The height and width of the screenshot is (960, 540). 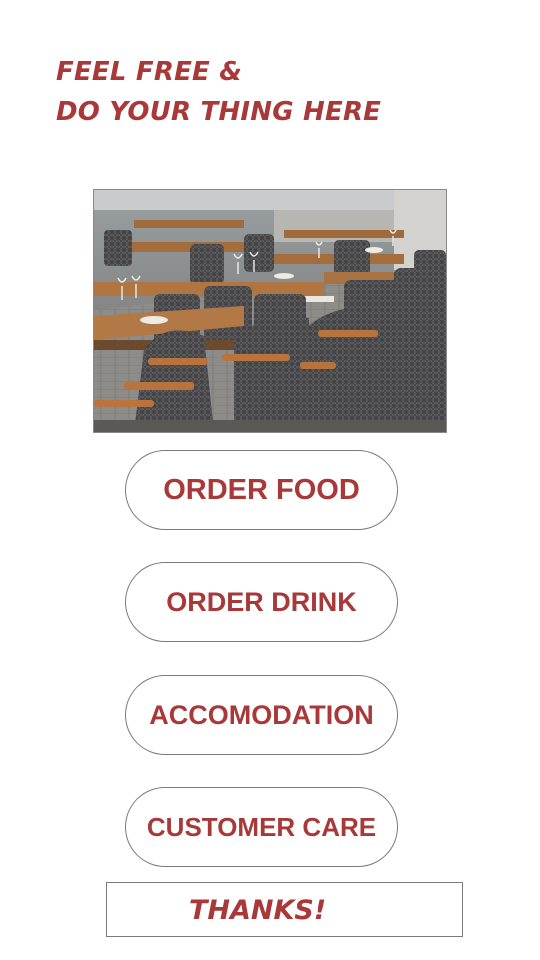 I want to click on page-headline: FEEL FREE & DO YOUR THING HERE, so click(x=218, y=92).